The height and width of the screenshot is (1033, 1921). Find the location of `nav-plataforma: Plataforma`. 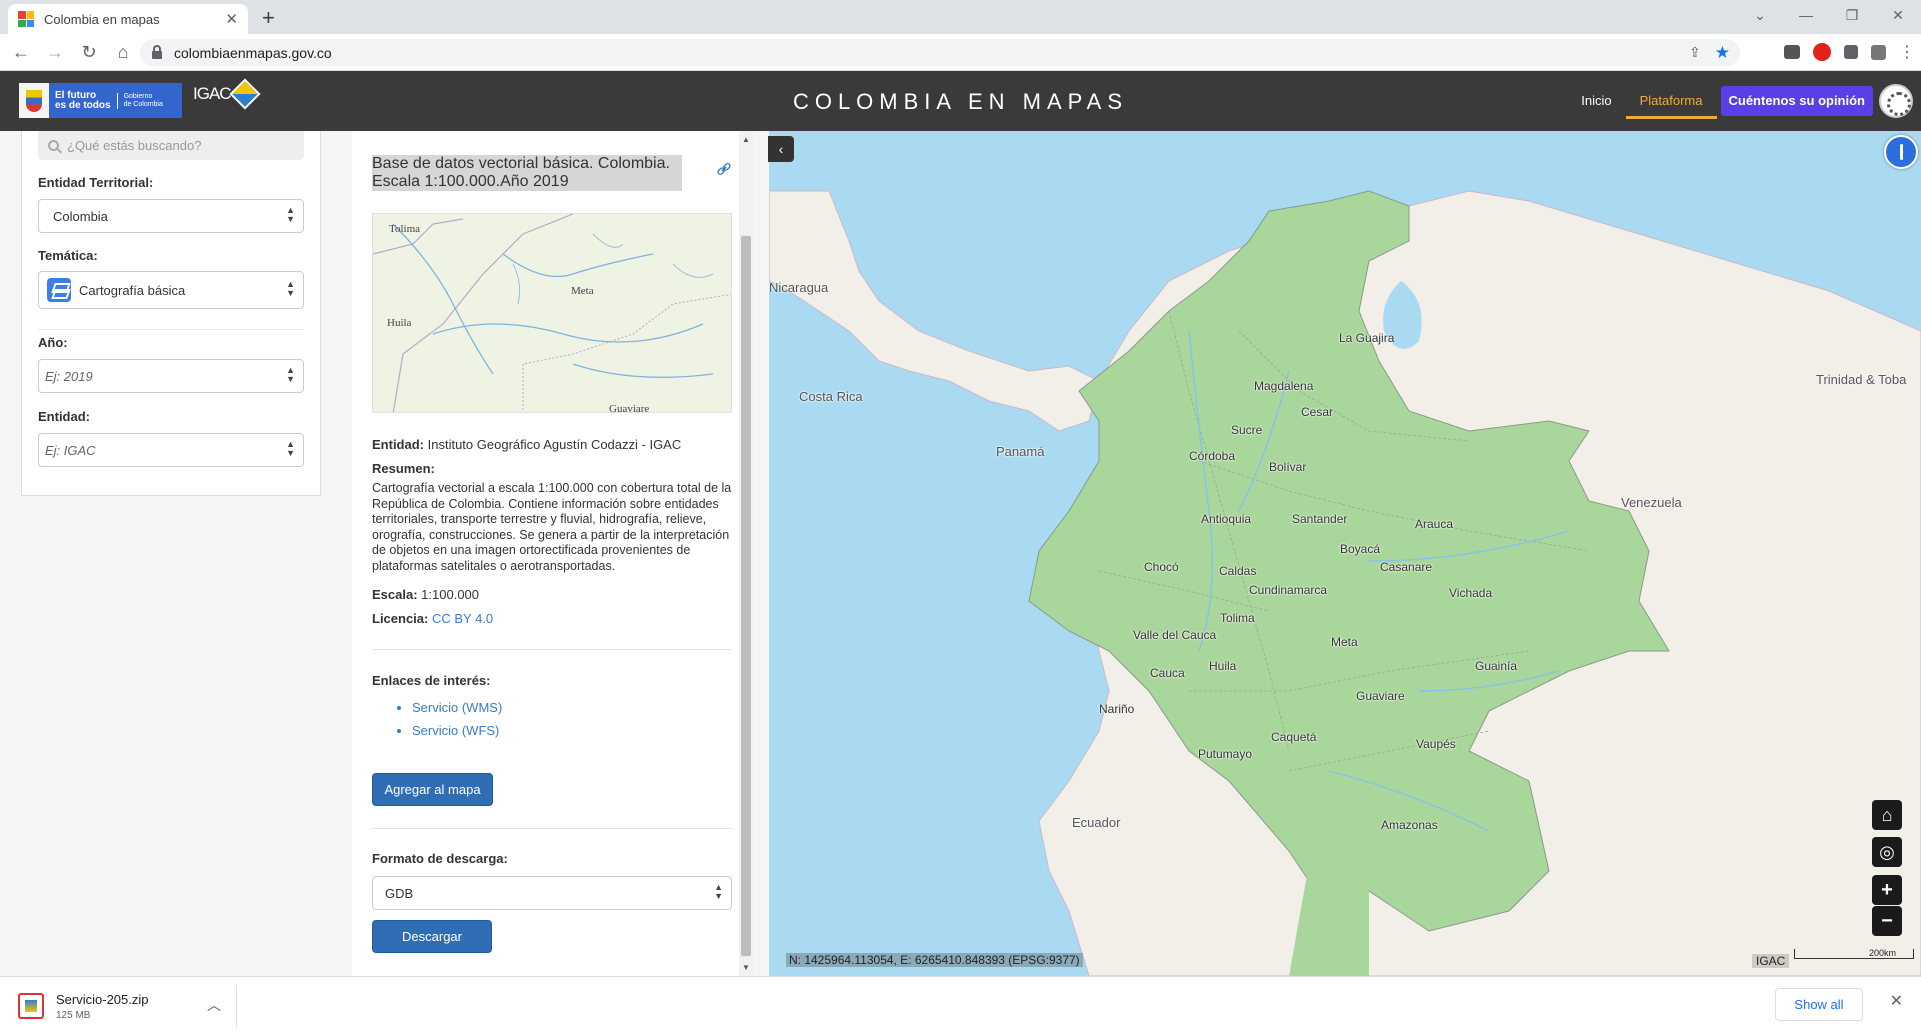

nav-plataforma: Plataforma is located at coordinates (1671, 101).